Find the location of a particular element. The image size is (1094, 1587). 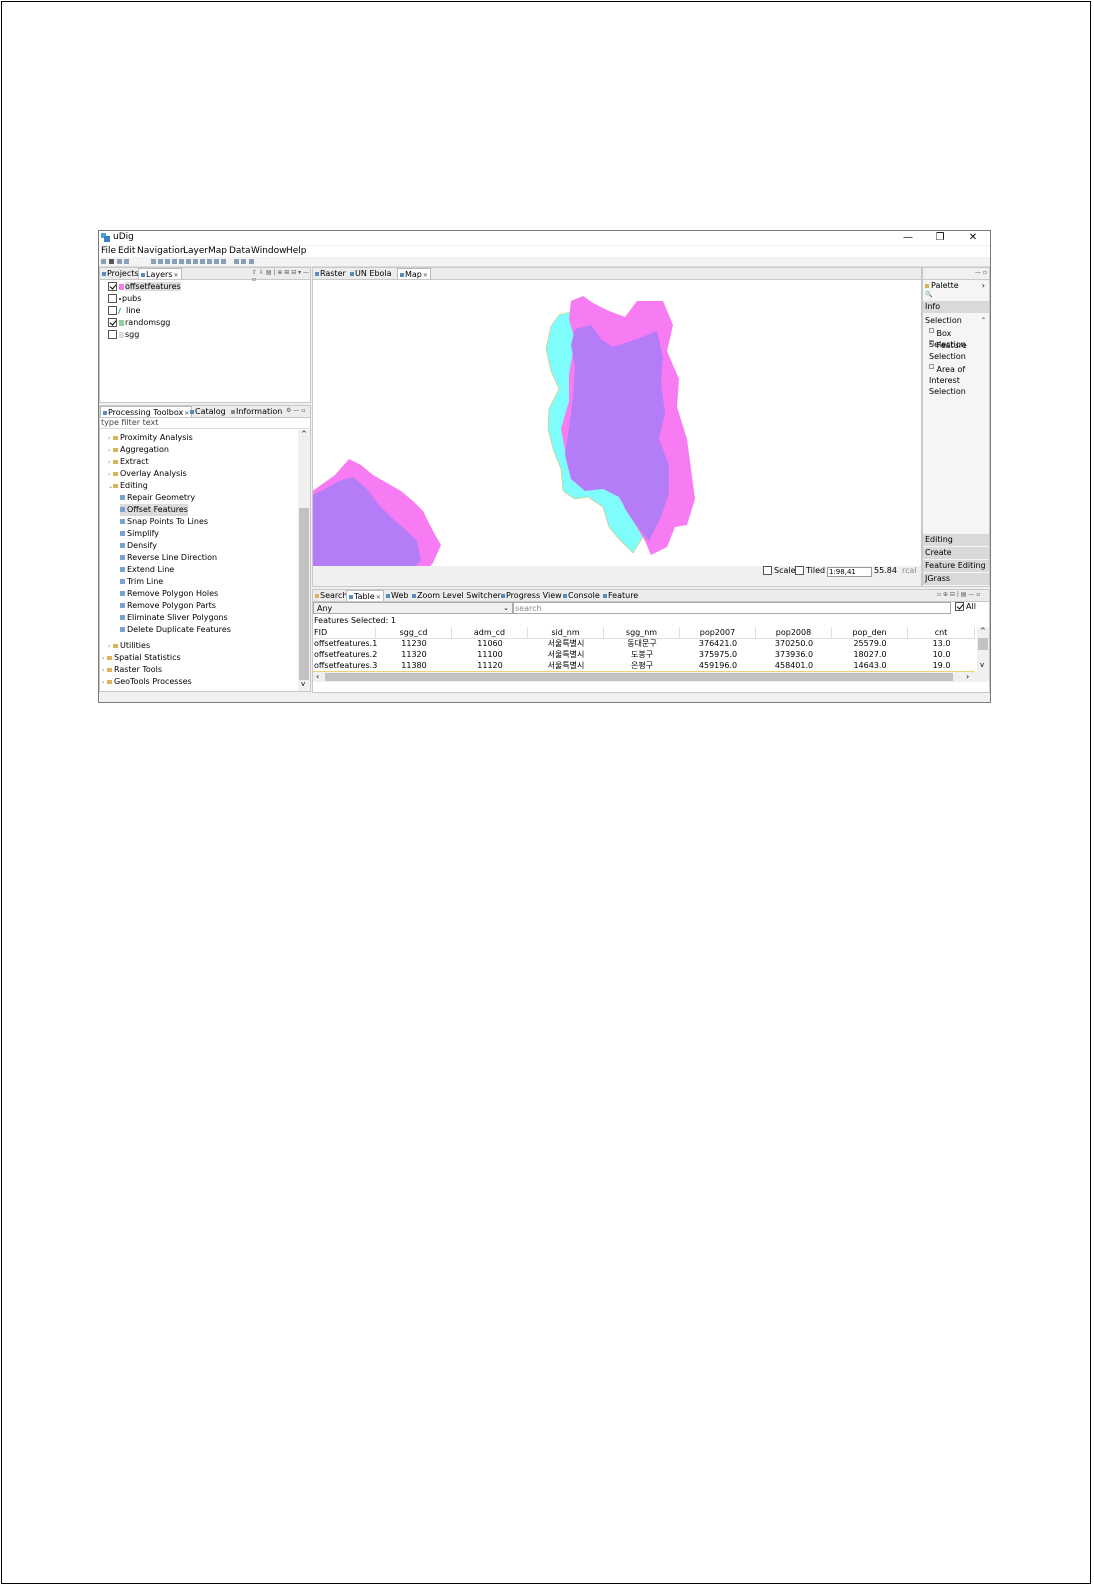

layer-randomsgg: randomsgg is located at coordinates (139, 322).